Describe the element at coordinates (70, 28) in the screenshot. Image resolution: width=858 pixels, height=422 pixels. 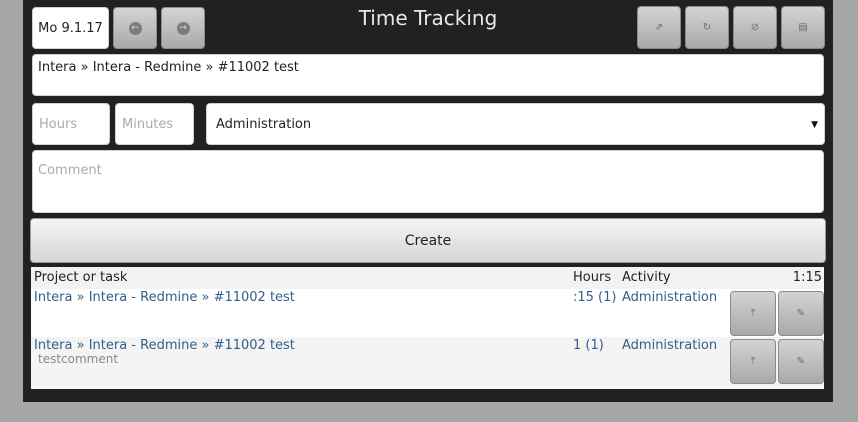
I see `date-display: Mo 9.1.17` at that location.